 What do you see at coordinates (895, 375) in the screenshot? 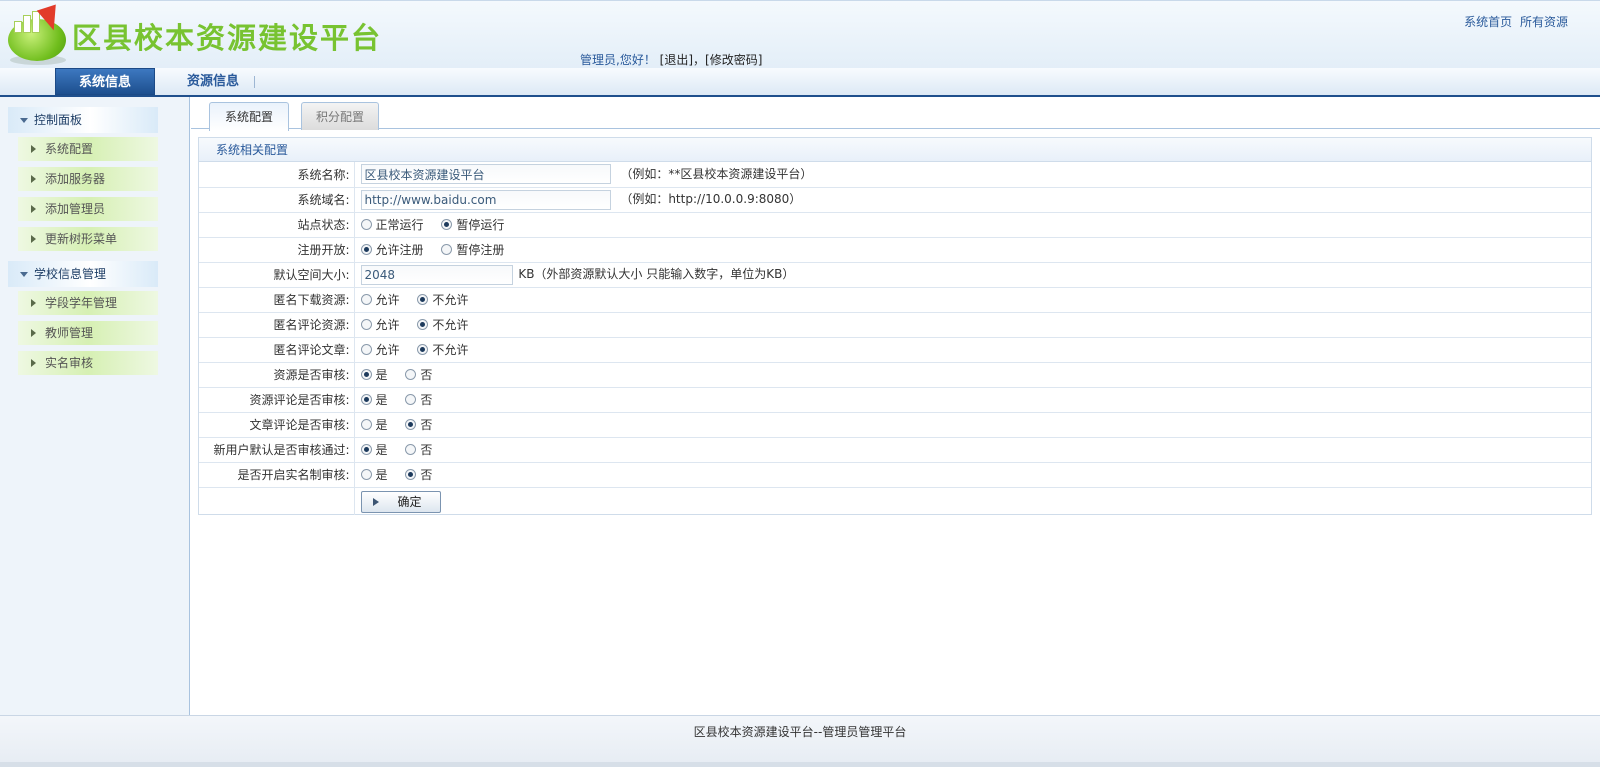
I see `form-row: 资源是否审核: 是 否` at bounding box center [895, 375].